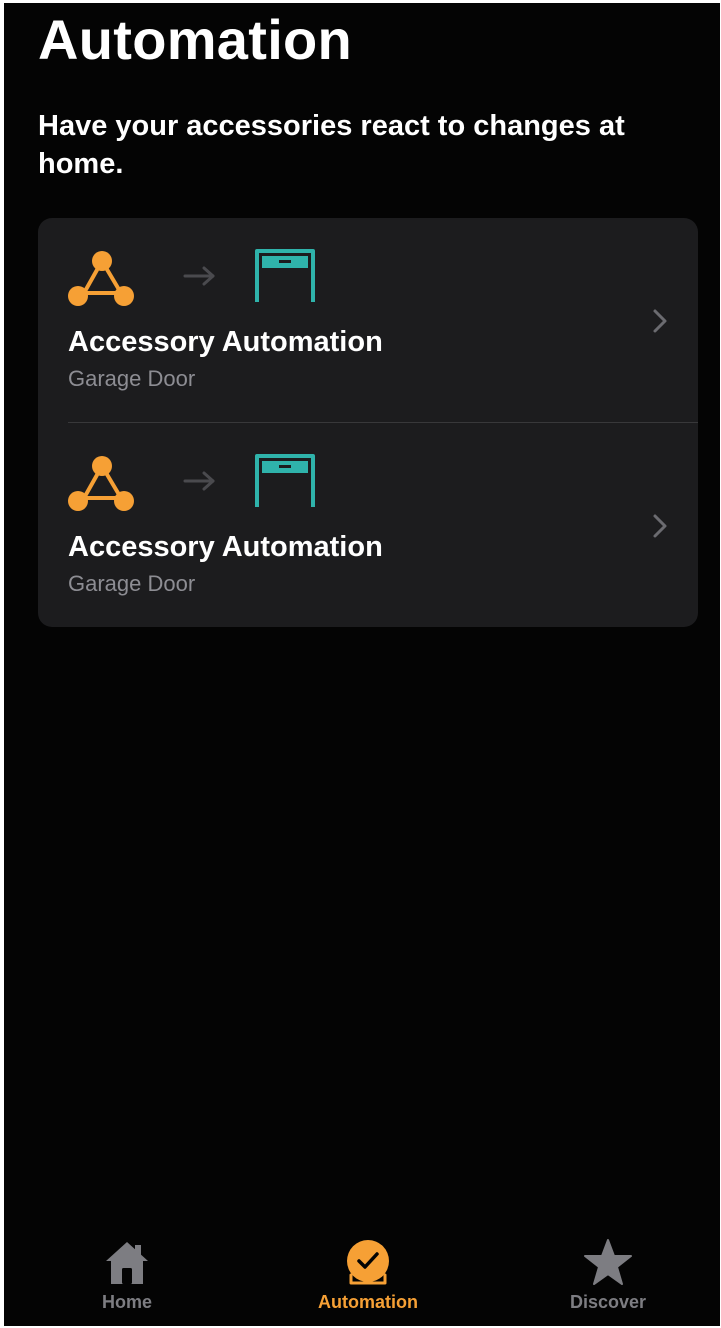 The height and width of the screenshot is (1328, 721). What do you see at coordinates (608, 1302) in the screenshot?
I see `tab-discover-label: Discover` at bounding box center [608, 1302].